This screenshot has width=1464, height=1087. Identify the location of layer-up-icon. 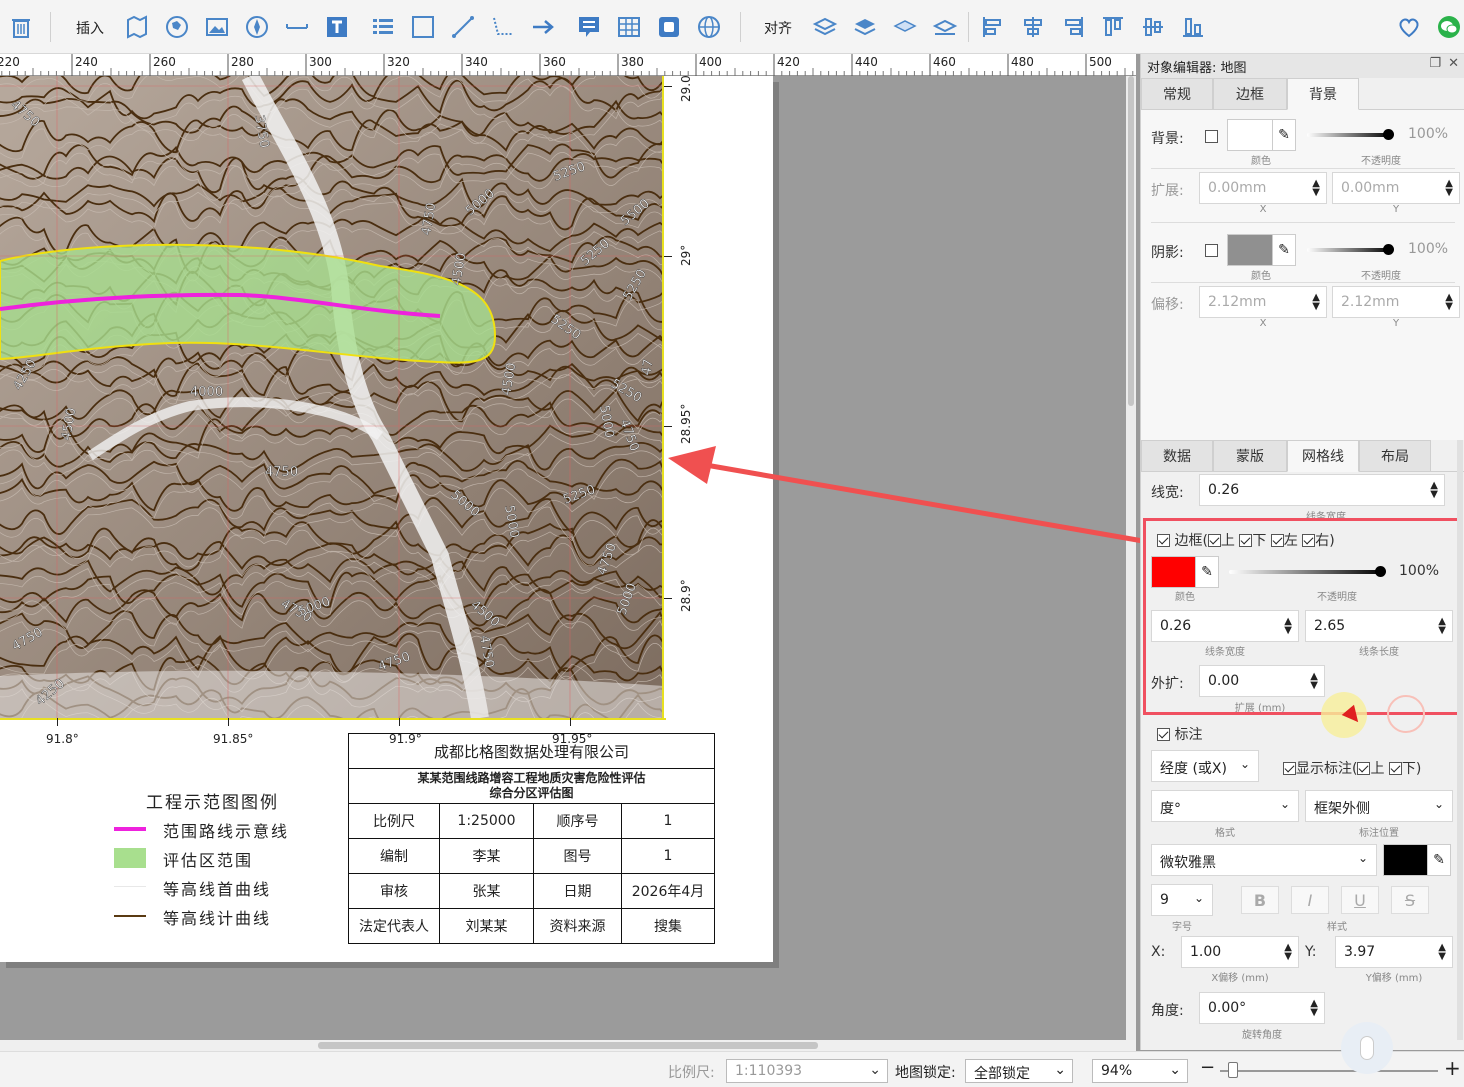
(825, 27).